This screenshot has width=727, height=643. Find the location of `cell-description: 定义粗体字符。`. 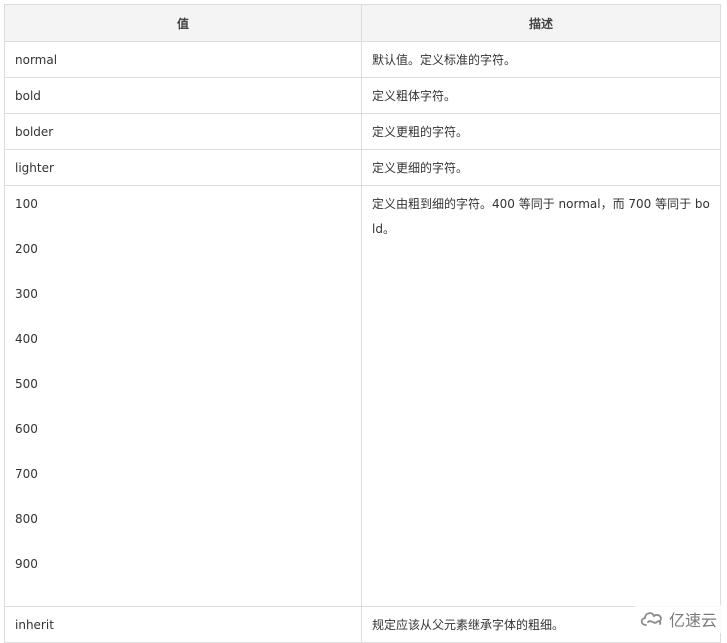

cell-description: 定义粗体字符。 is located at coordinates (541, 95).